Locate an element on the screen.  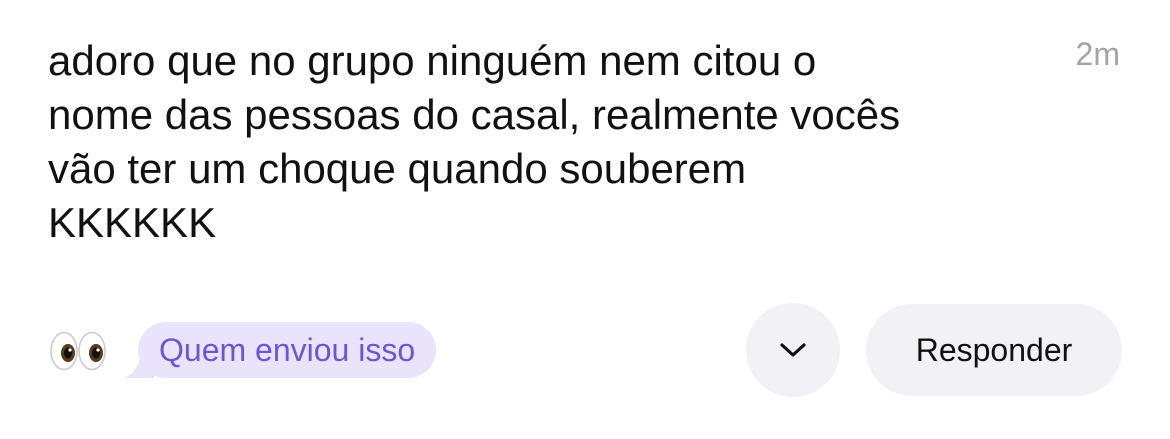
who-sent-this-label: Quem enviou isso is located at coordinates (287, 349).